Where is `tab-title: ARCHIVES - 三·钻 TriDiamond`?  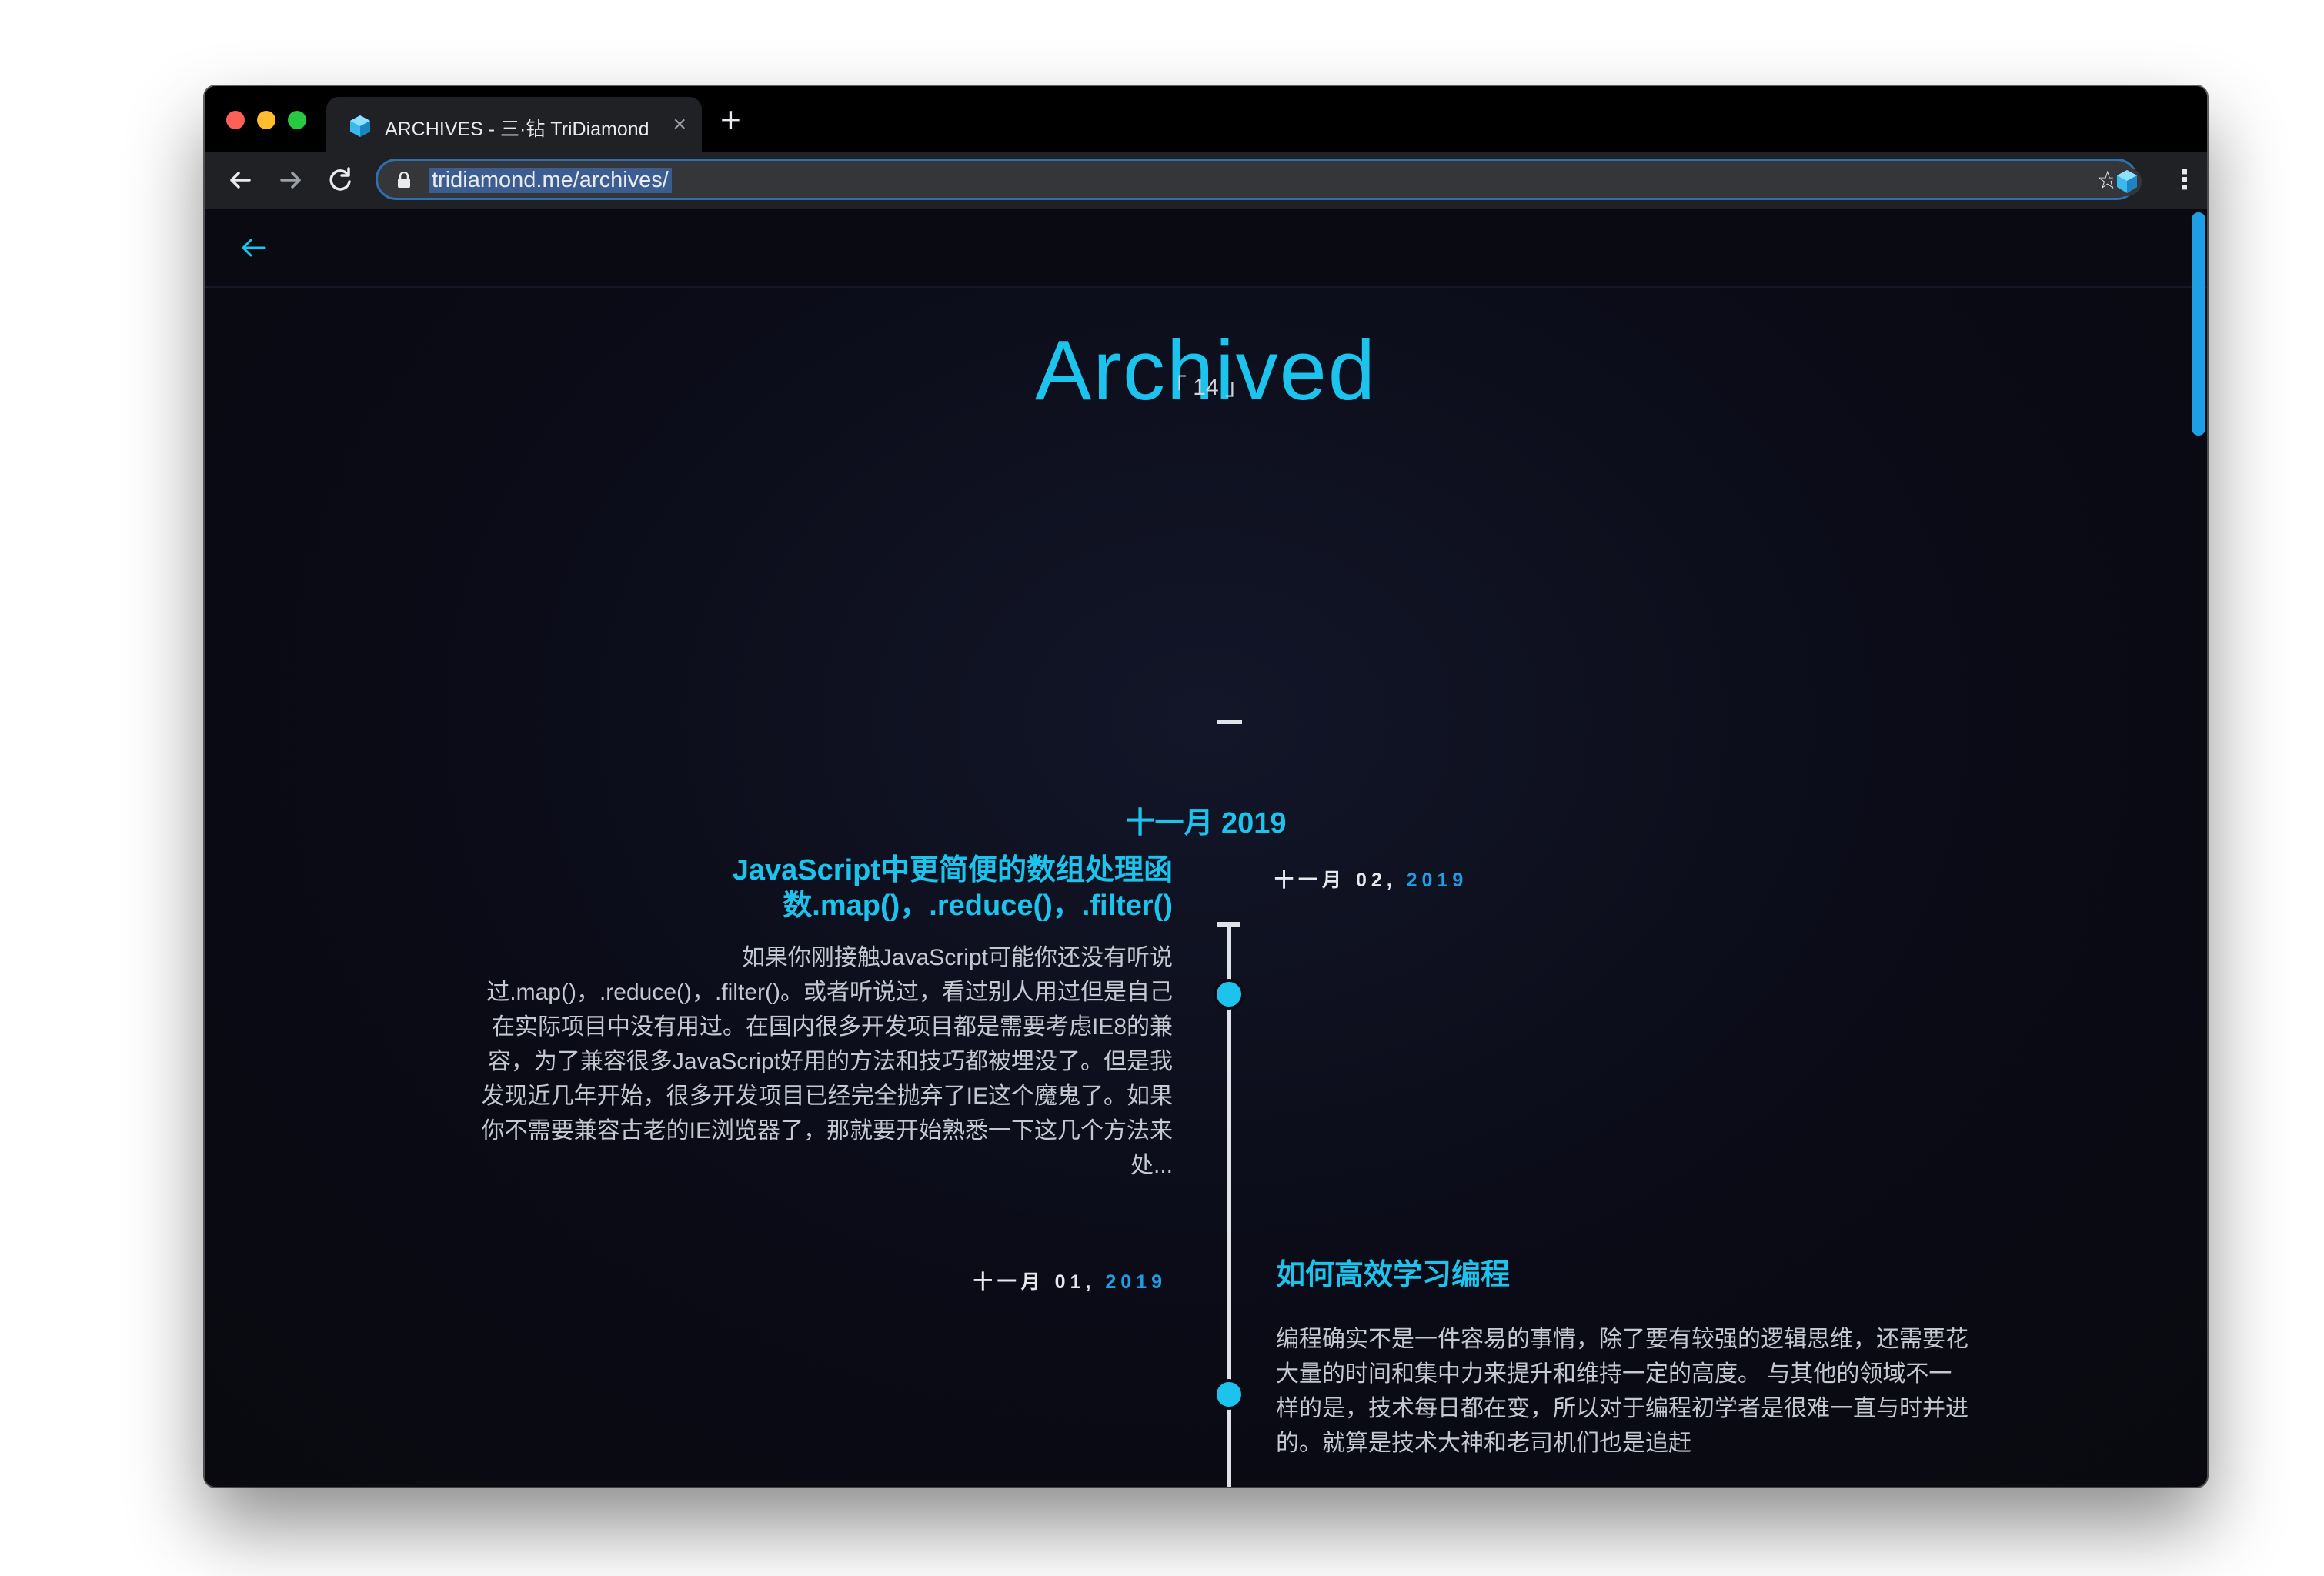
tab-title: ARCHIVES - 三·钻 TriDiamond is located at coordinates (517, 129).